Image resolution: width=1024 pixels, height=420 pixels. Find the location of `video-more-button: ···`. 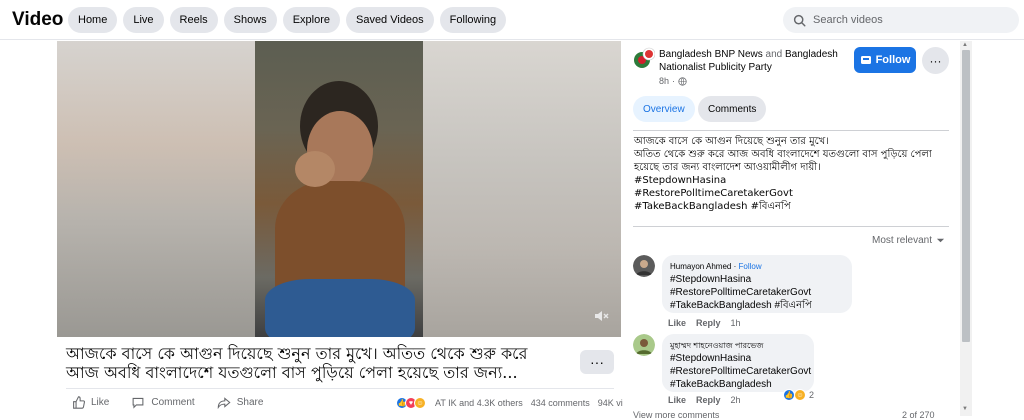

video-more-button: ··· is located at coordinates (597, 362).